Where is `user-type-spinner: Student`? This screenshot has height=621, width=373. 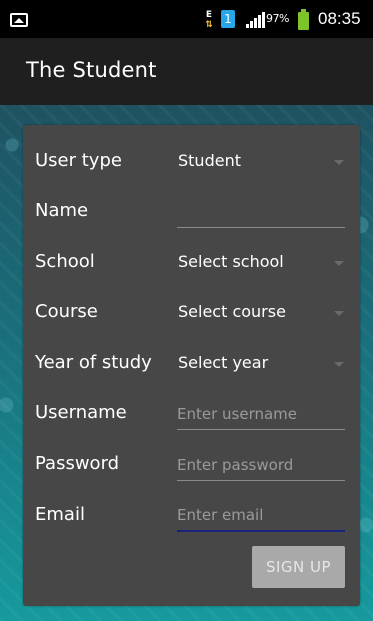
user-type-spinner: Student is located at coordinates (262, 161).